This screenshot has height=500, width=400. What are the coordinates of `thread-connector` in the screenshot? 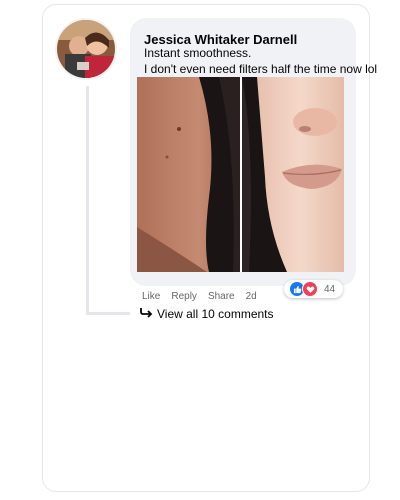 It's located at (108, 313).